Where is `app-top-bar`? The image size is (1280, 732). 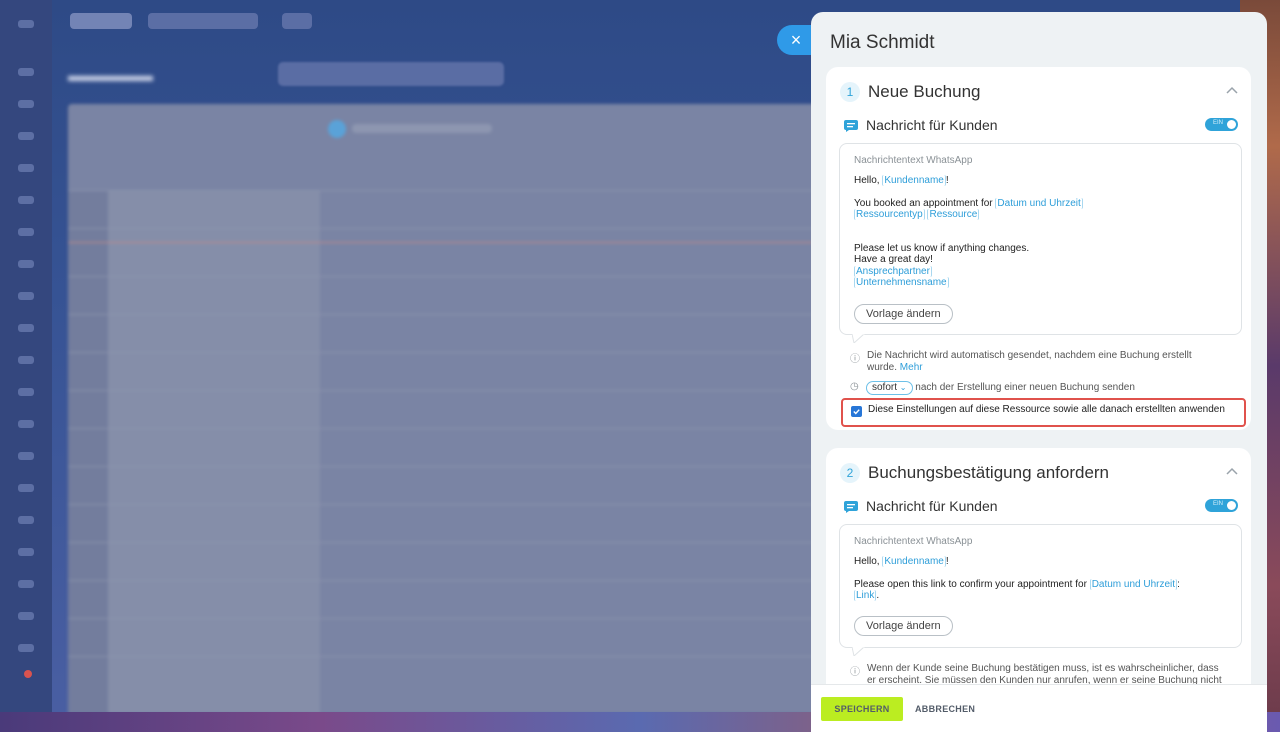 app-top-bar is located at coordinates (432, 23).